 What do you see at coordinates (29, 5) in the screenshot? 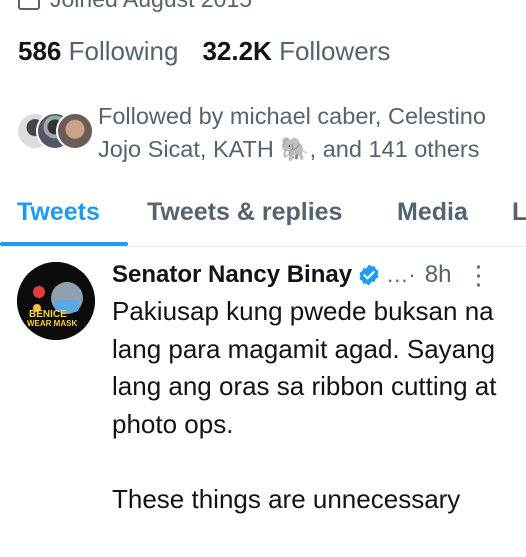
I see `calendar-icon` at bounding box center [29, 5].